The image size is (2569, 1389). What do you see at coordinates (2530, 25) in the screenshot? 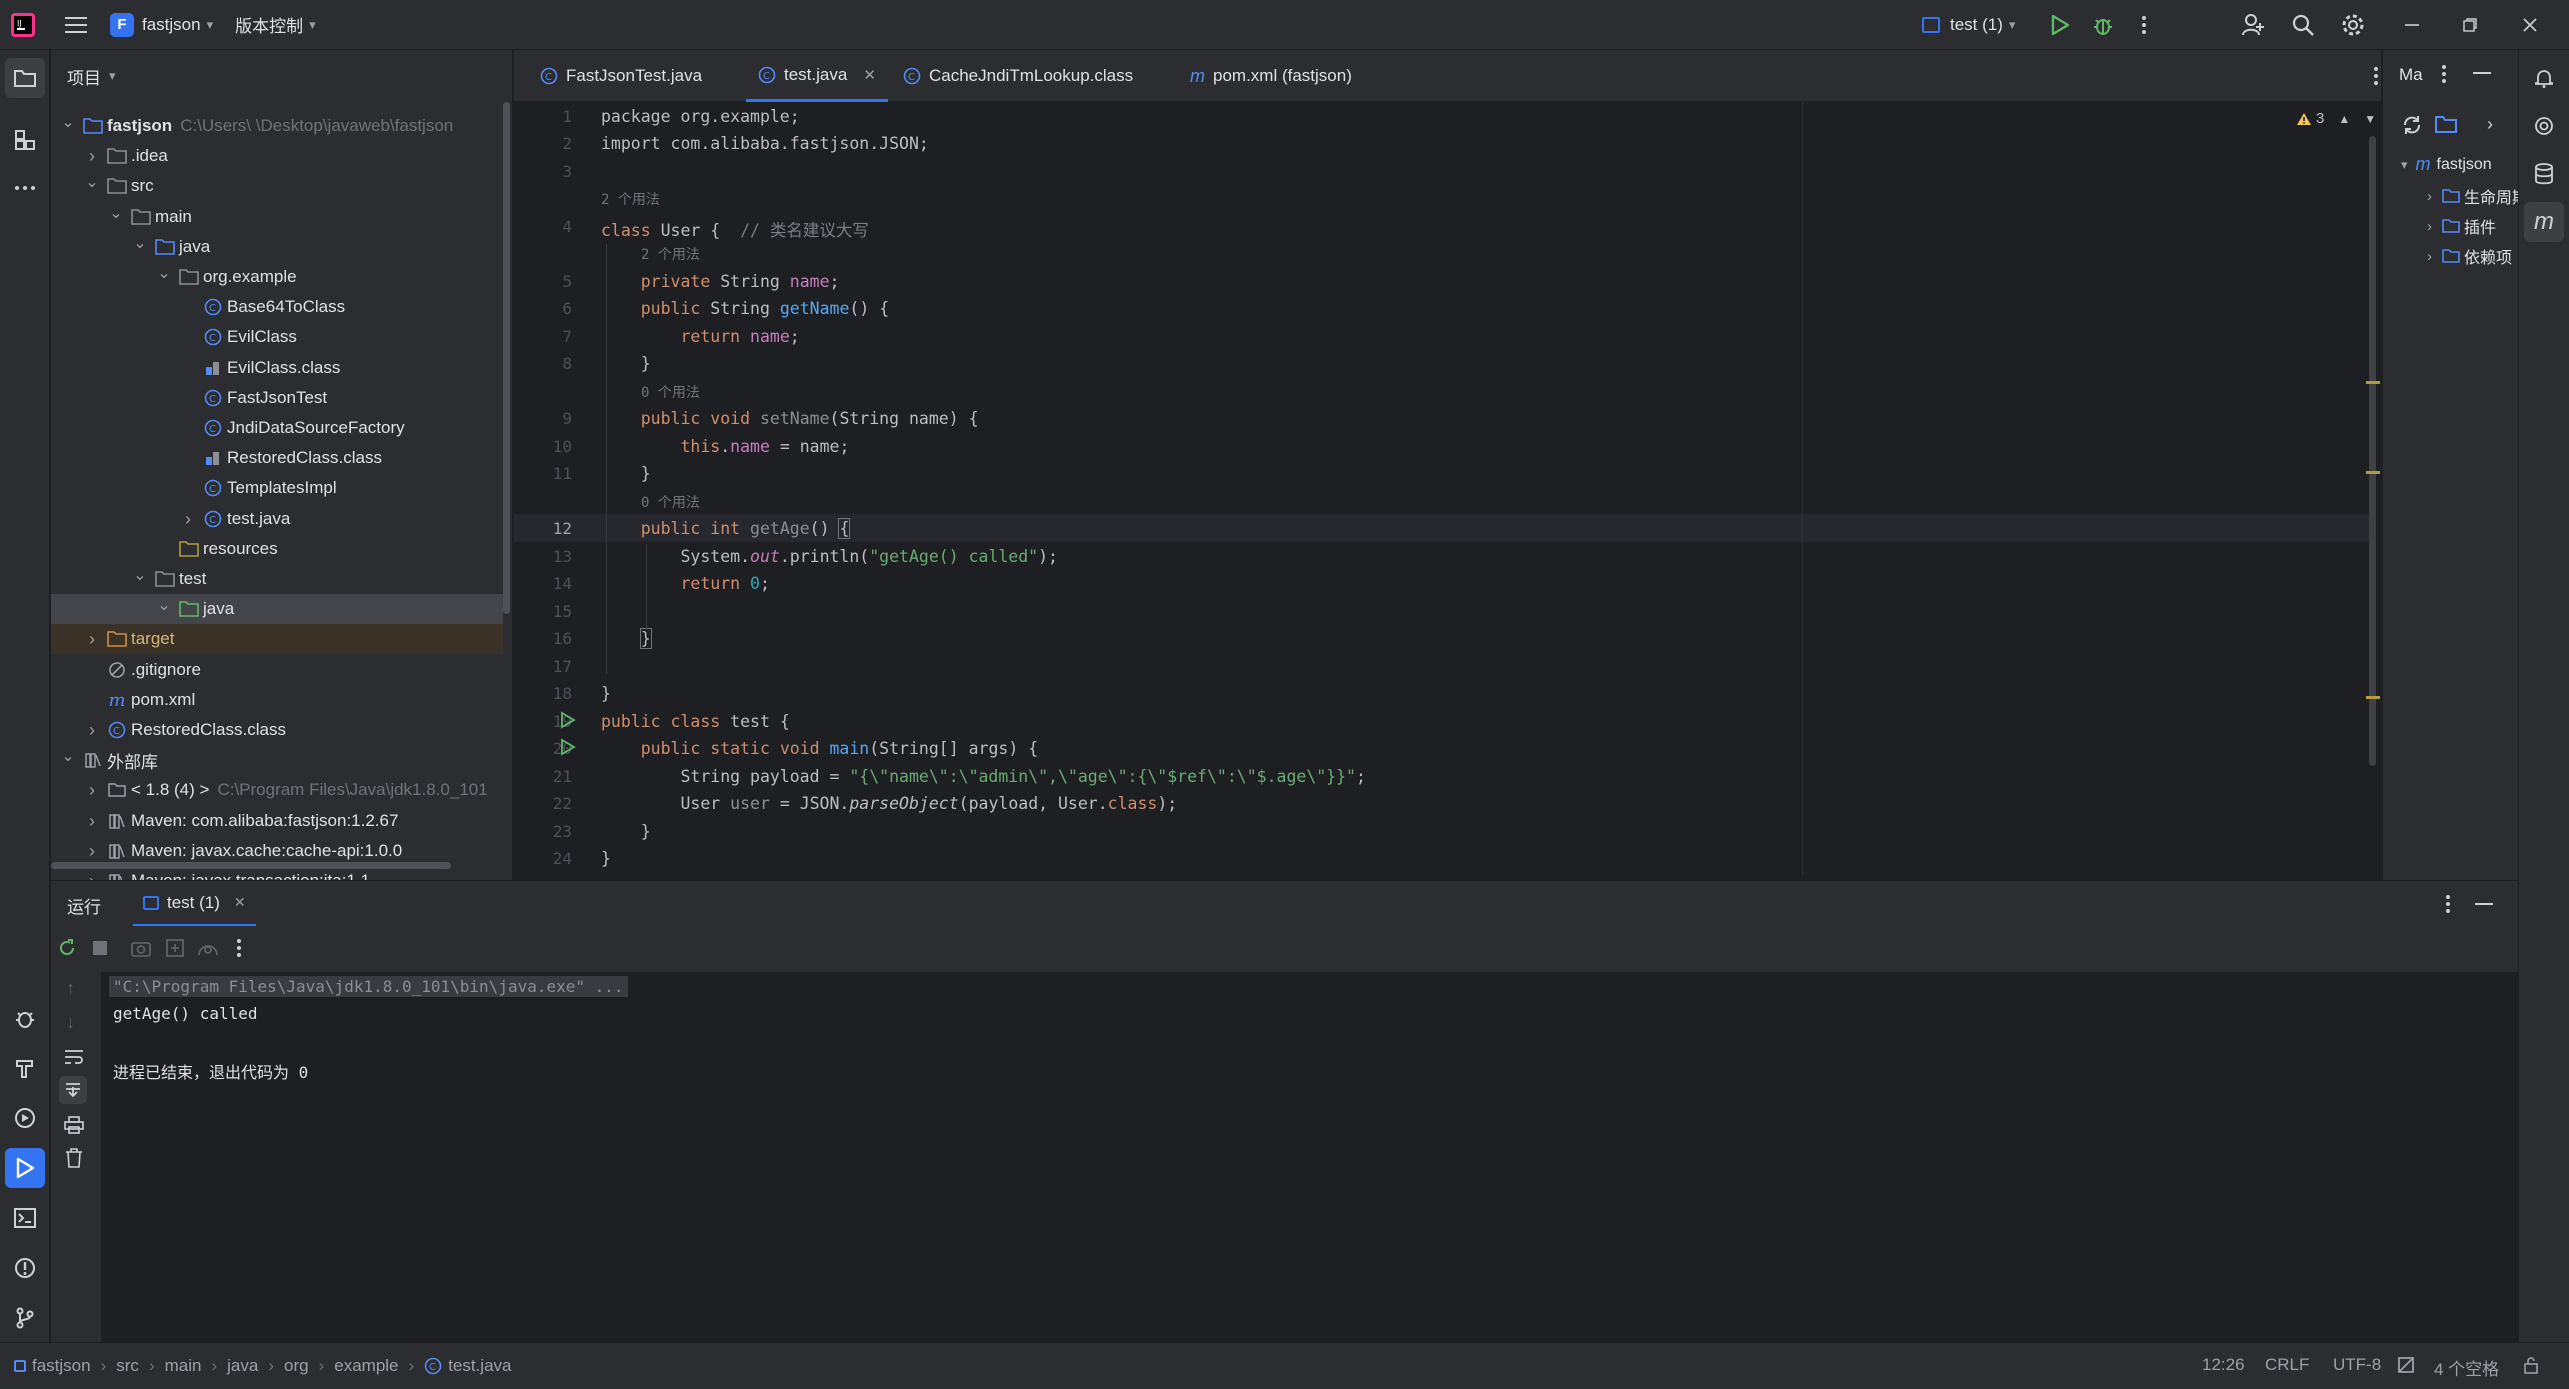
I see `close-window-icon` at bounding box center [2530, 25].